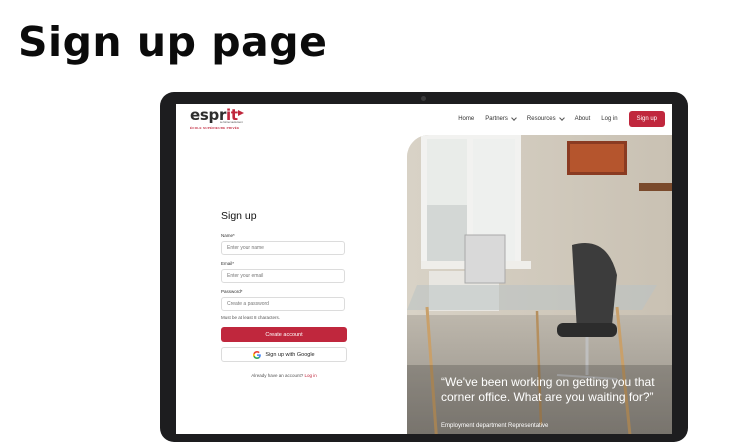 The image size is (741, 442). I want to click on nav-home: Home, so click(466, 119).